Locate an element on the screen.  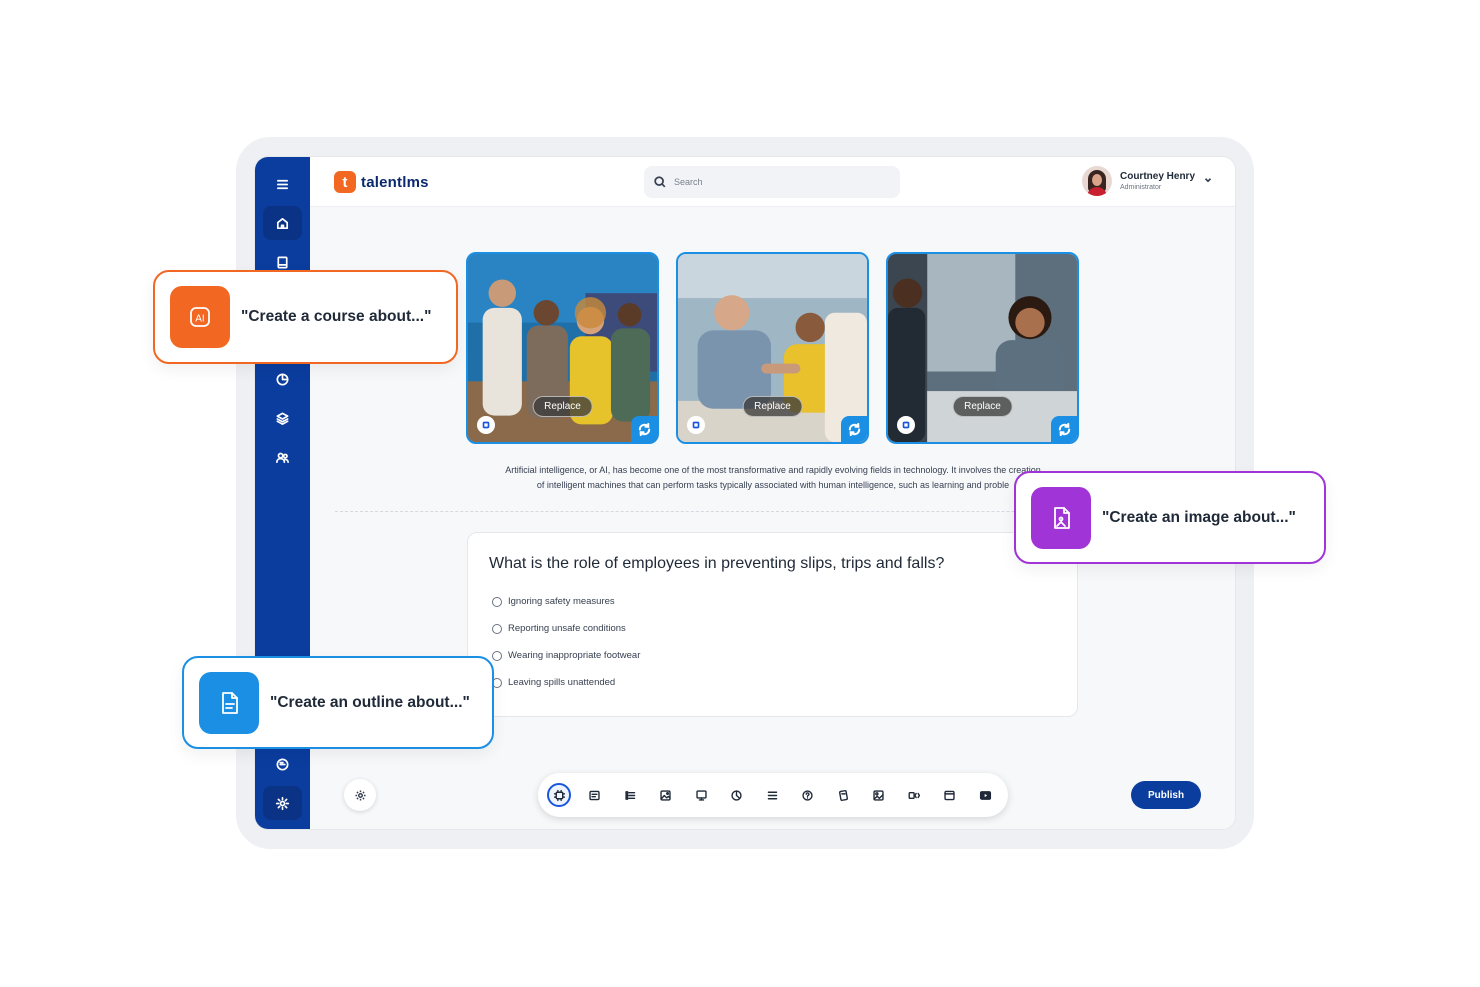
tool-image-generation is located at coordinates (879, 795).